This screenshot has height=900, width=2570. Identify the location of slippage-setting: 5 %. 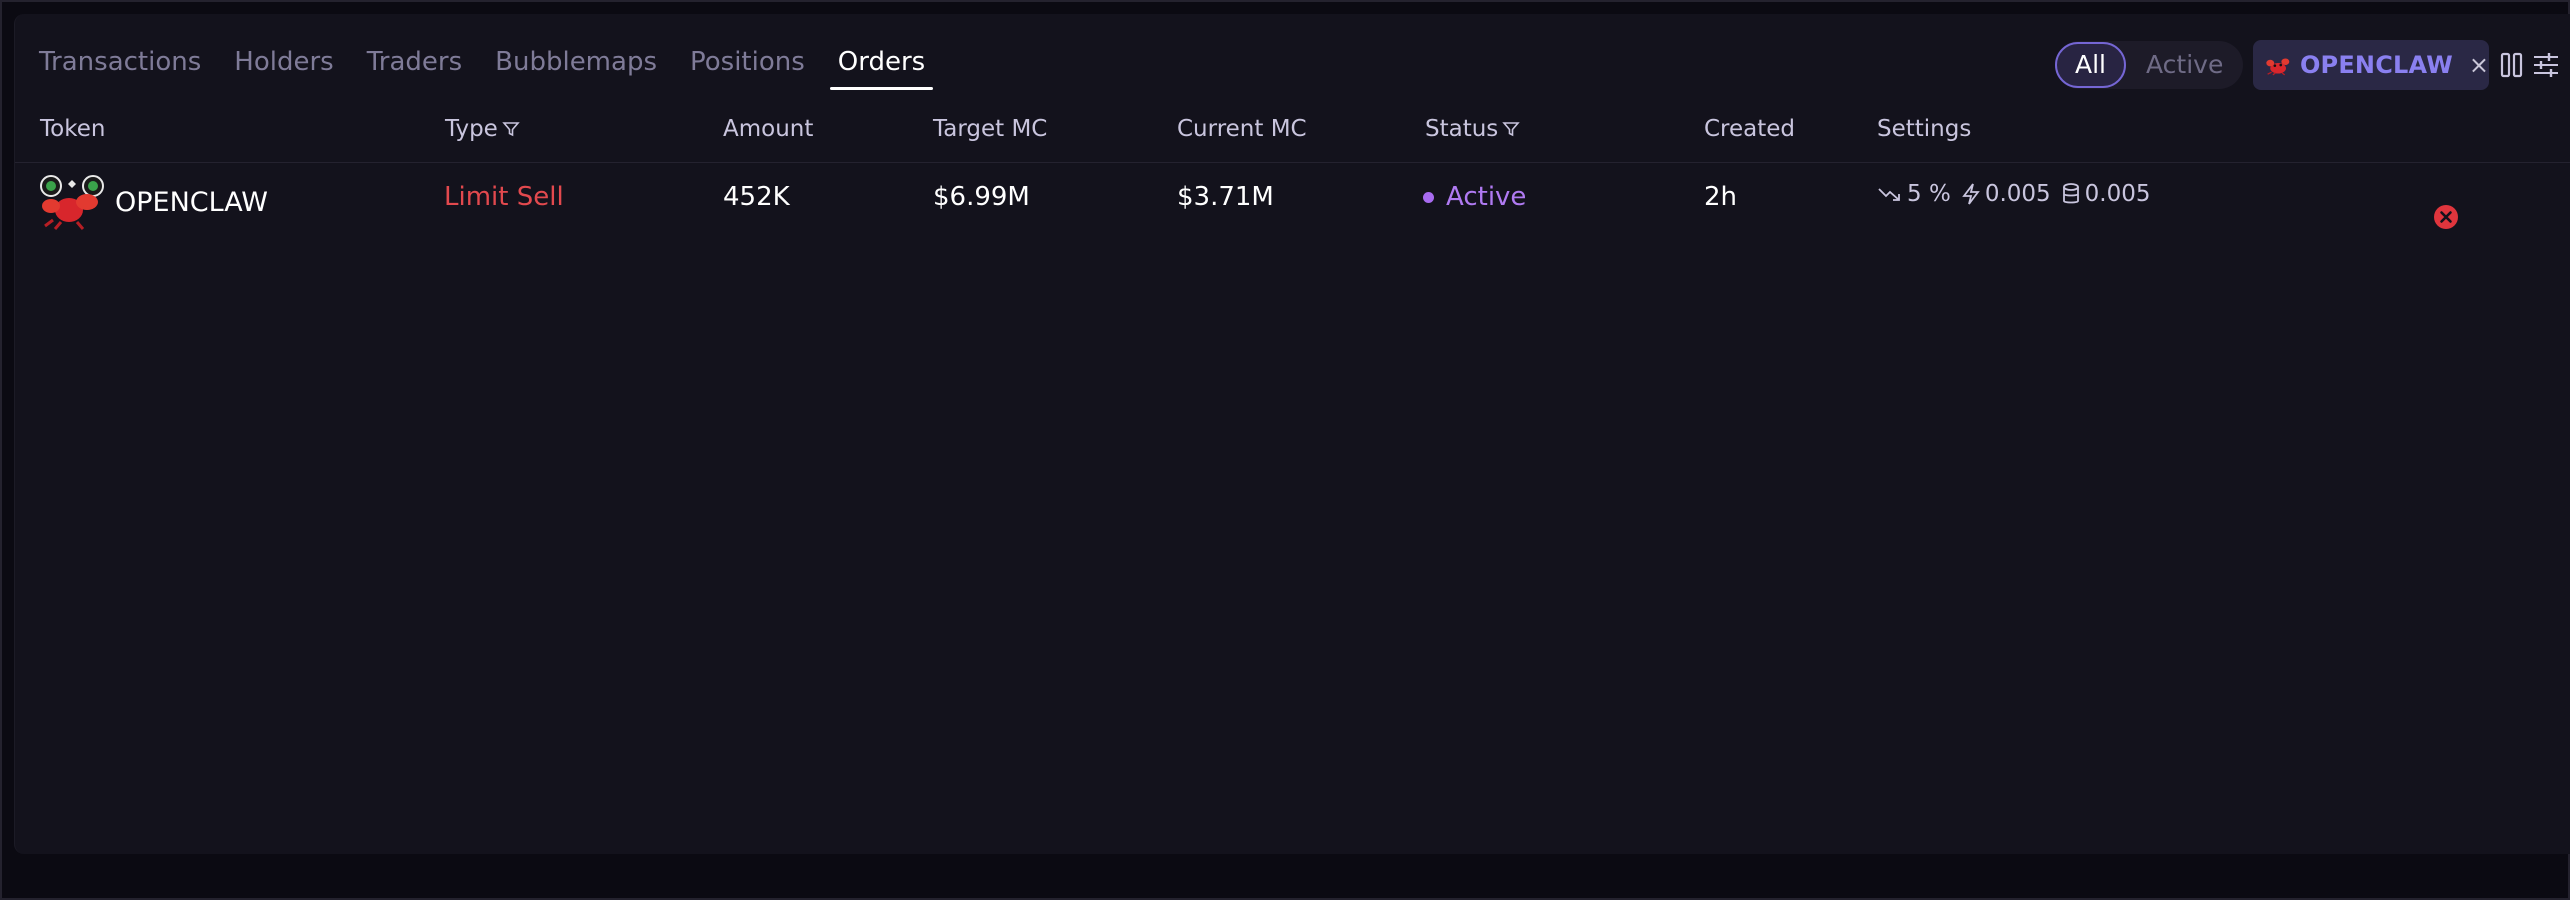
(1914, 194).